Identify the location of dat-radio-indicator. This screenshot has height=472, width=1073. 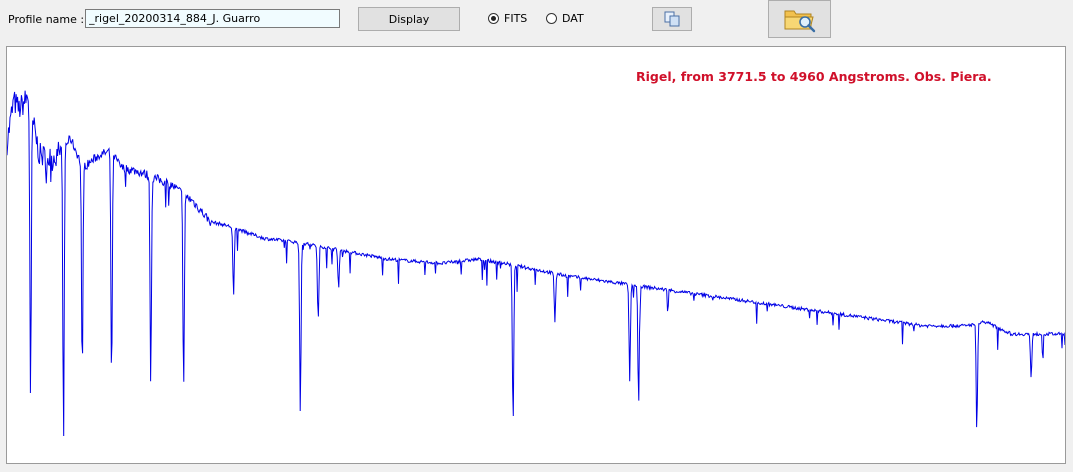
(551, 18).